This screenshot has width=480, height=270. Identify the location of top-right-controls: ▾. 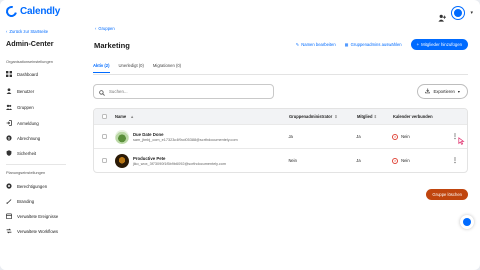
(455, 14).